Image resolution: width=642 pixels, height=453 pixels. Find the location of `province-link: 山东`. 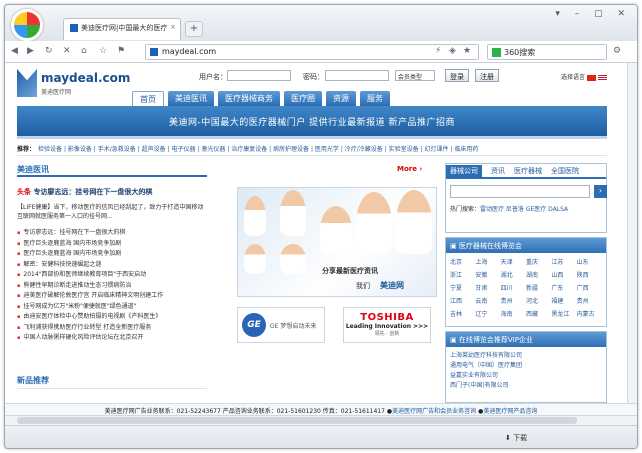

province-link: 山东 is located at coordinates (589, 261).